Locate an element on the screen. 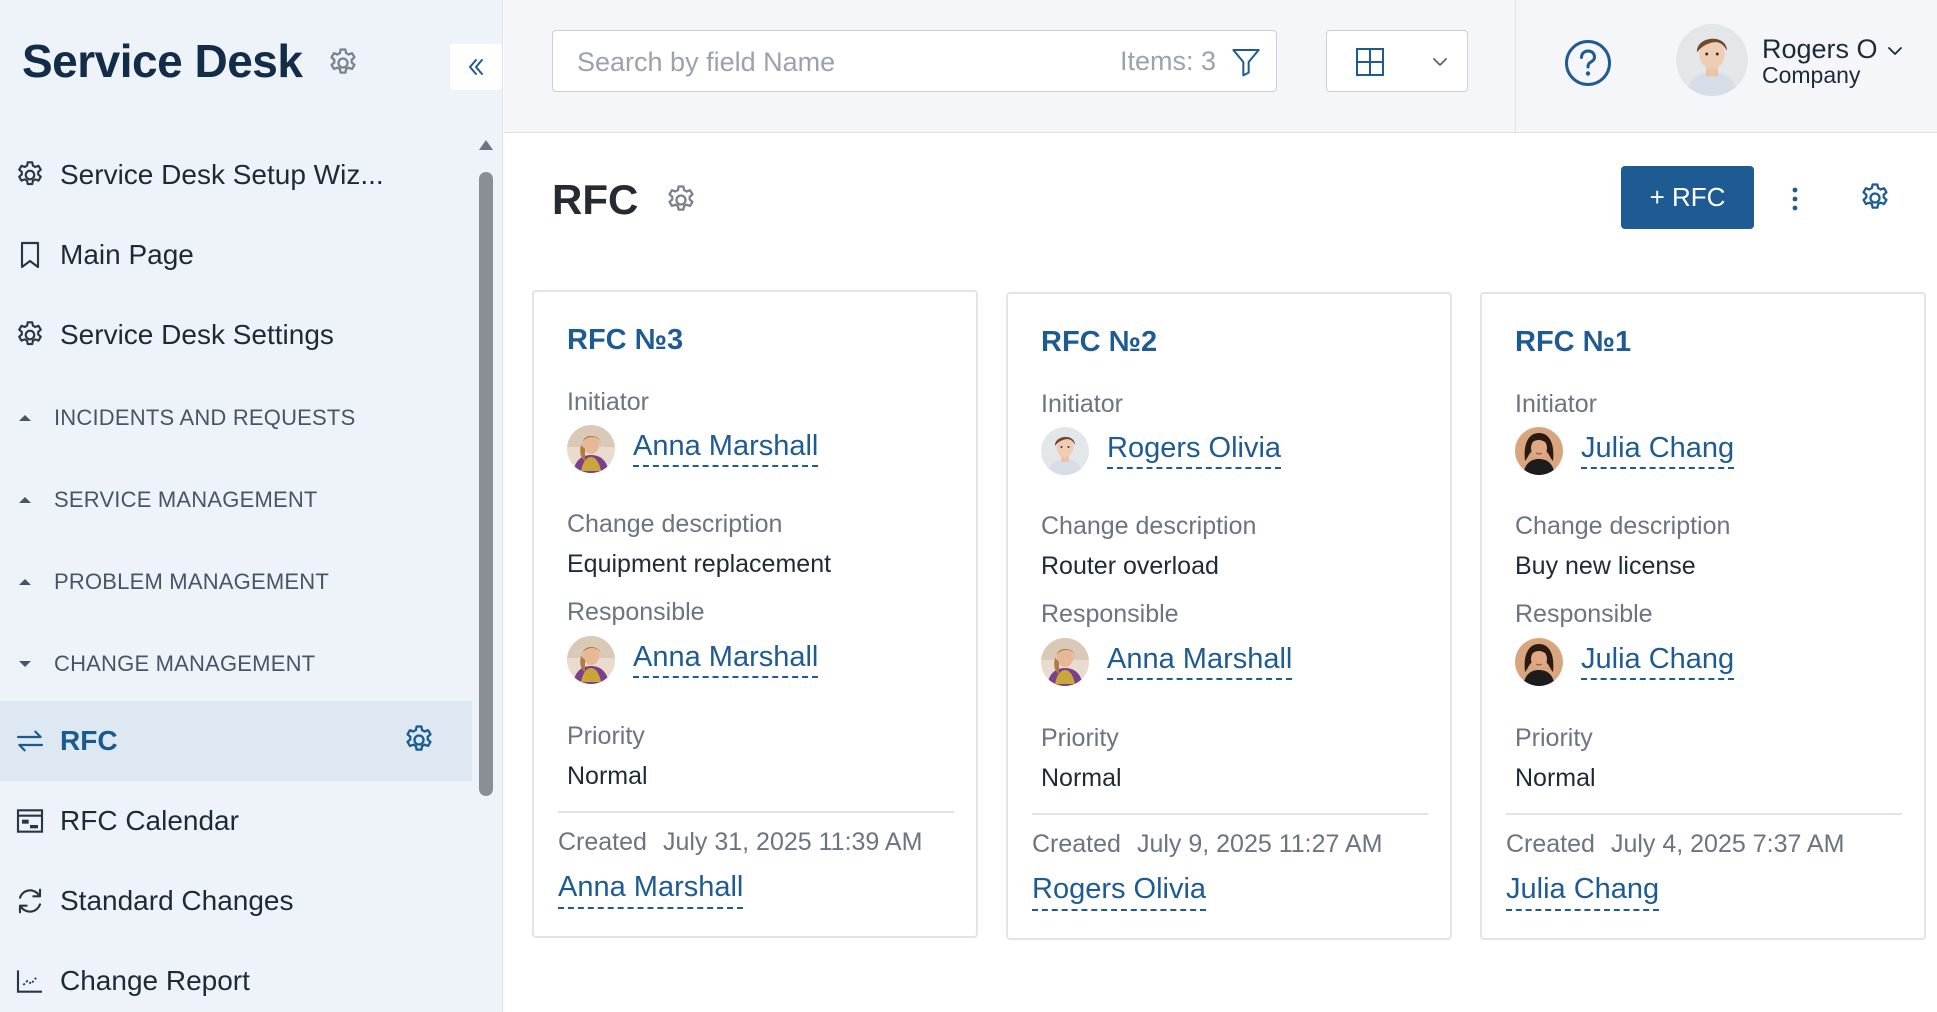  section-service-management: SERVICE MANAGEMENT is located at coordinates (236, 500).